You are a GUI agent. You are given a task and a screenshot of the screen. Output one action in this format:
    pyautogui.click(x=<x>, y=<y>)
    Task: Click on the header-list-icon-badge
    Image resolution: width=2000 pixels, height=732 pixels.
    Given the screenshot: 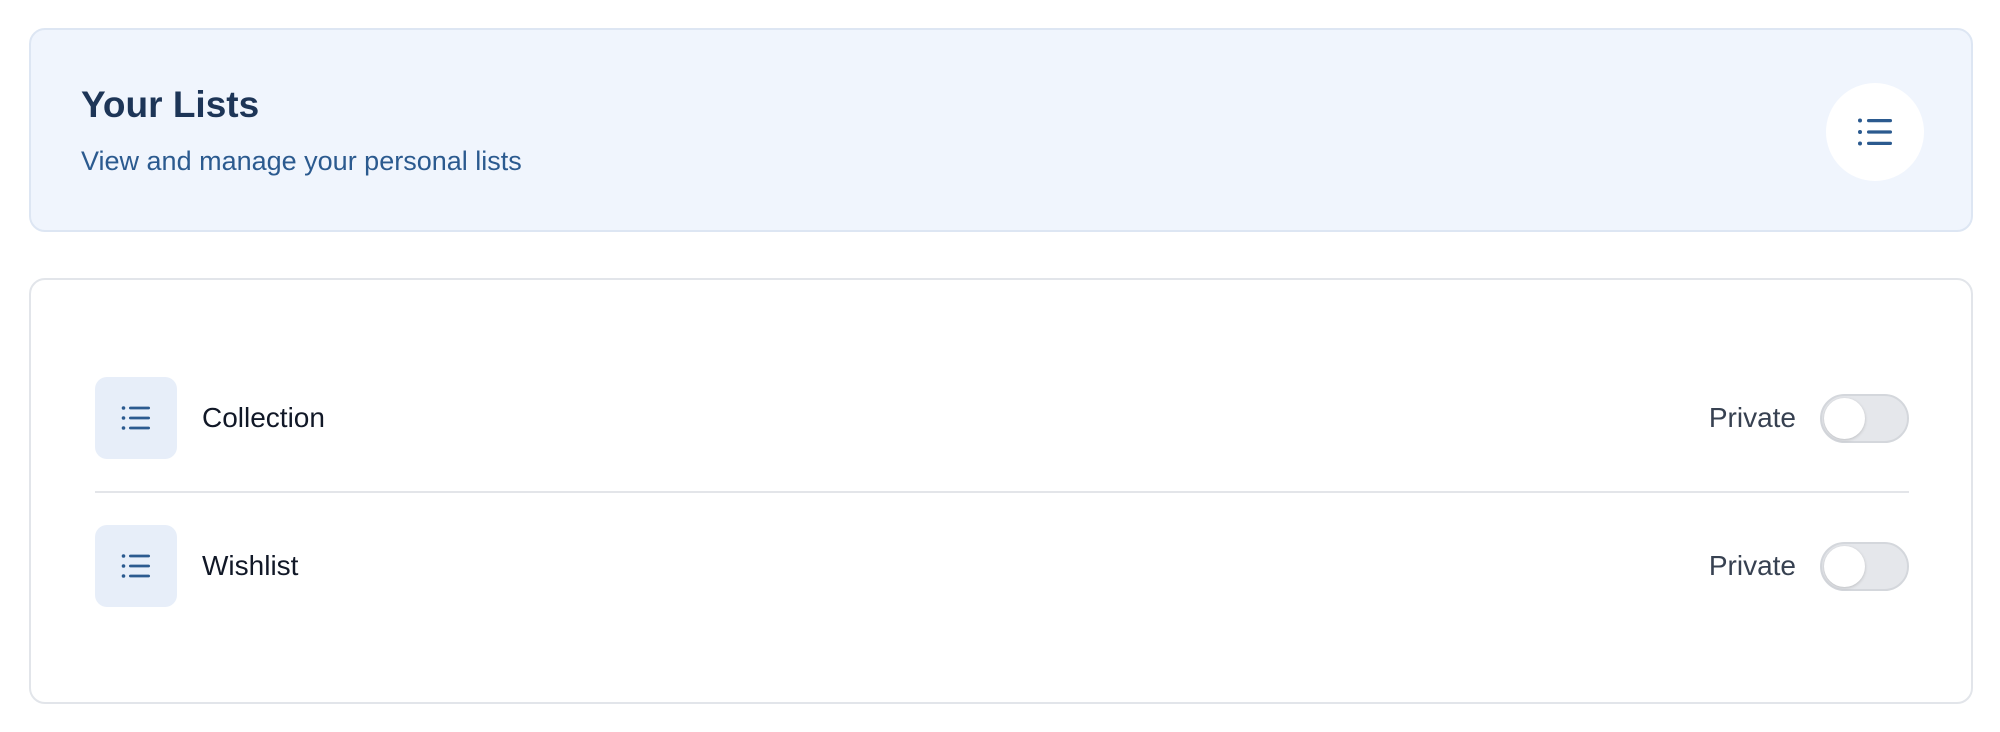 What is the action you would take?
    pyautogui.click(x=1875, y=132)
    